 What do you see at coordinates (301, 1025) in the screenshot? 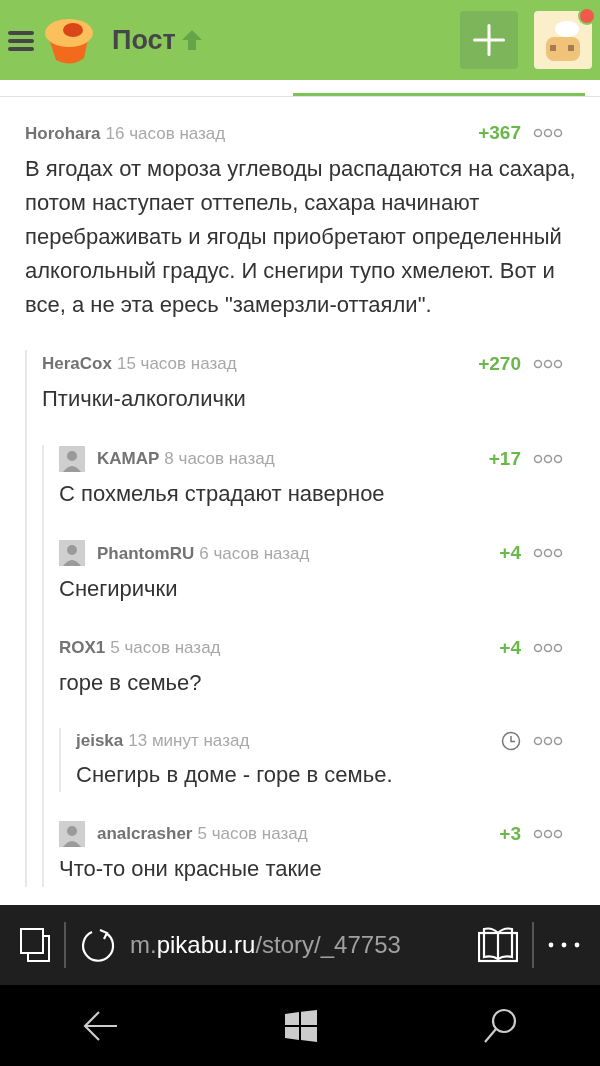
I see `windows-icon` at bounding box center [301, 1025].